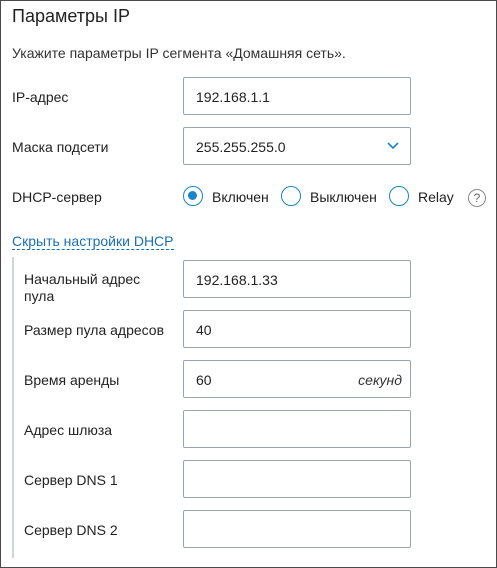 The height and width of the screenshot is (568, 497). What do you see at coordinates (297, 379) in the screenshot?
I see `lease-time-input: 60 секунд` at bounding box center [297, 379].